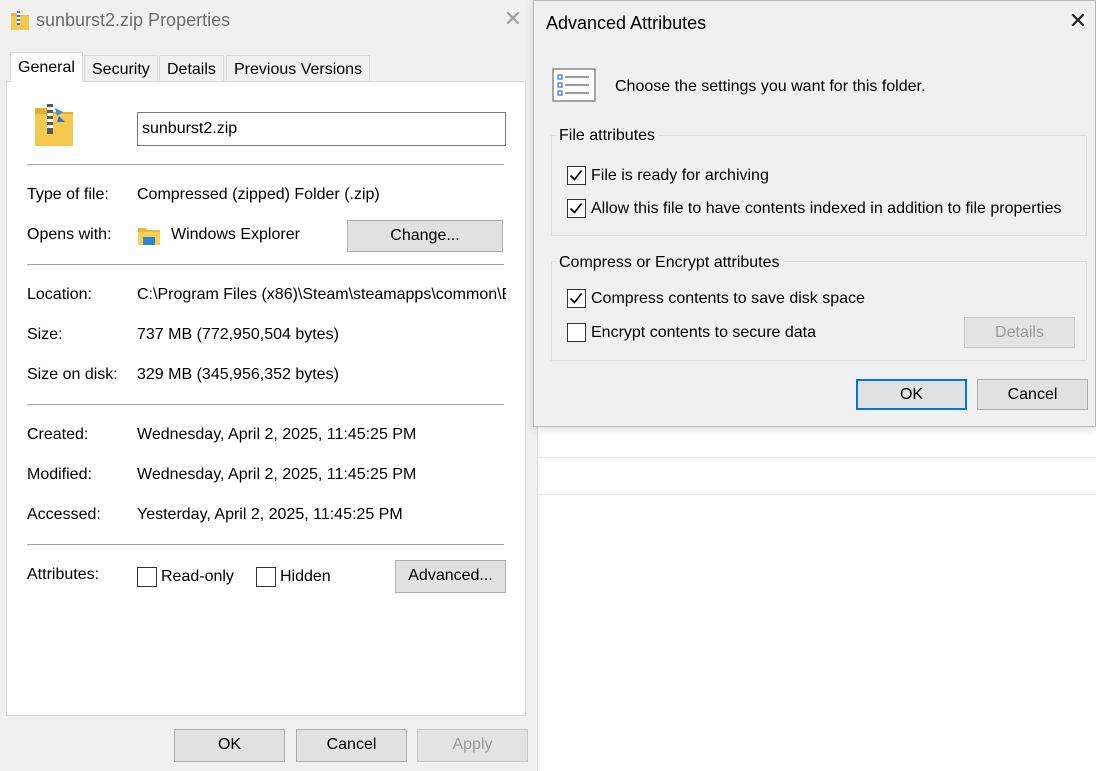 The height and width of the screenshot is (771, 1096). I want to click on dialog-title: Advanced Attributes, so click(626, 23).